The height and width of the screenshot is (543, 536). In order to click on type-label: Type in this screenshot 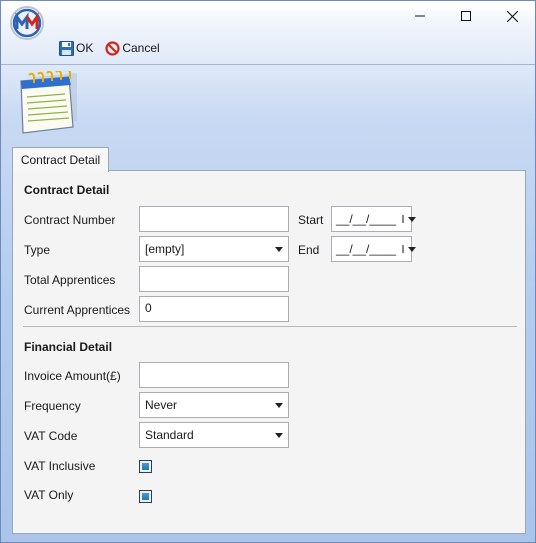, I will do `click(37, 250)`.